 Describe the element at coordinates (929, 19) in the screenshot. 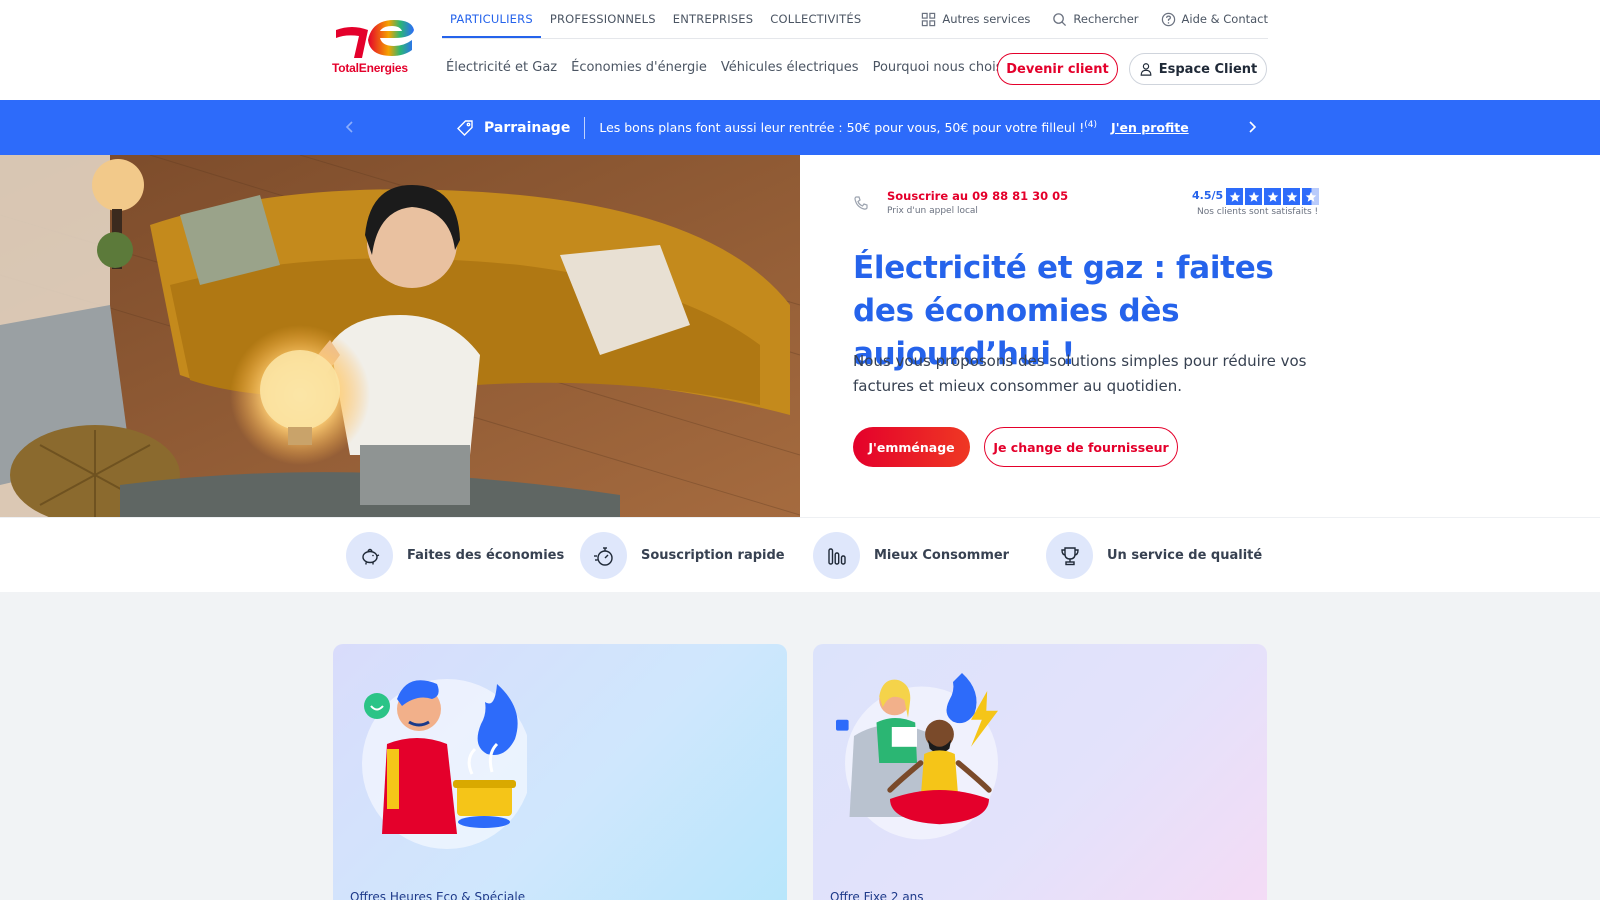

I see `grid-icon` at that location.